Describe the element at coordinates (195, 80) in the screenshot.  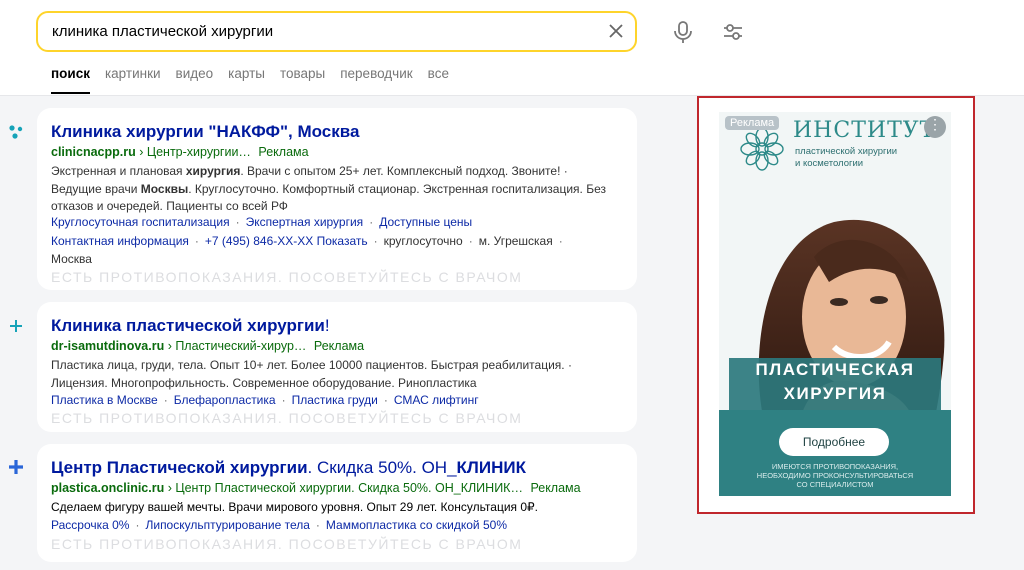
I see `tab-video: видео` at that location.